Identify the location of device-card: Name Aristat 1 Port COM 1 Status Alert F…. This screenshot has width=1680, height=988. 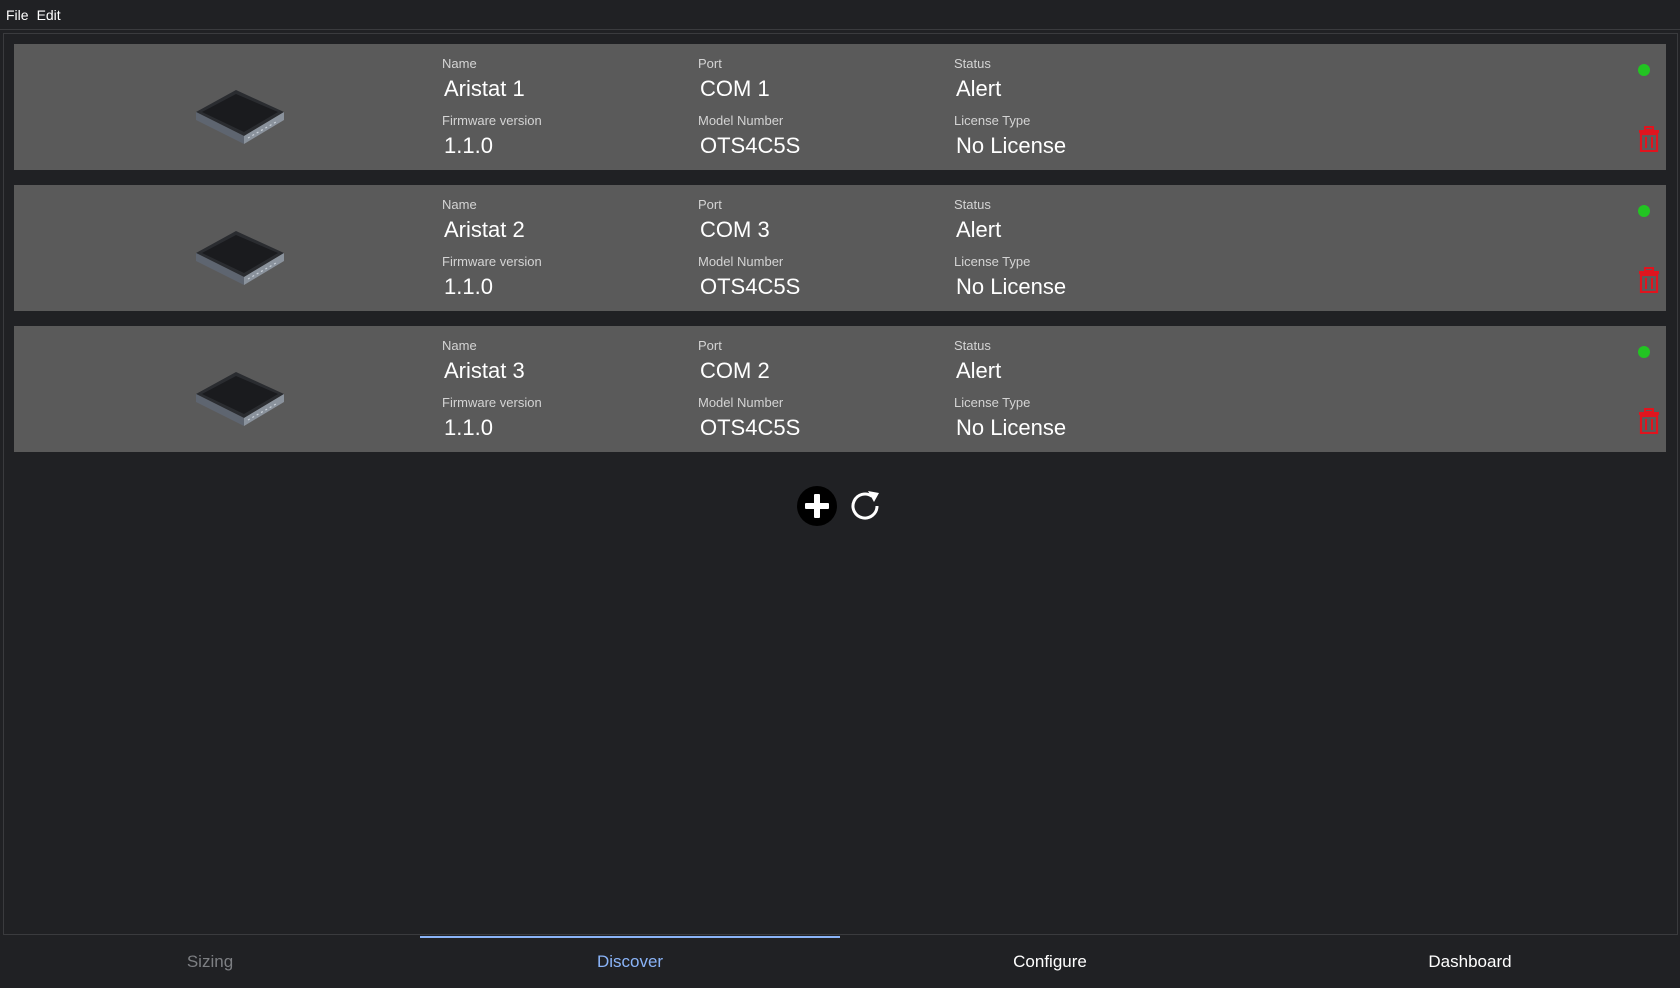
(840, 107).